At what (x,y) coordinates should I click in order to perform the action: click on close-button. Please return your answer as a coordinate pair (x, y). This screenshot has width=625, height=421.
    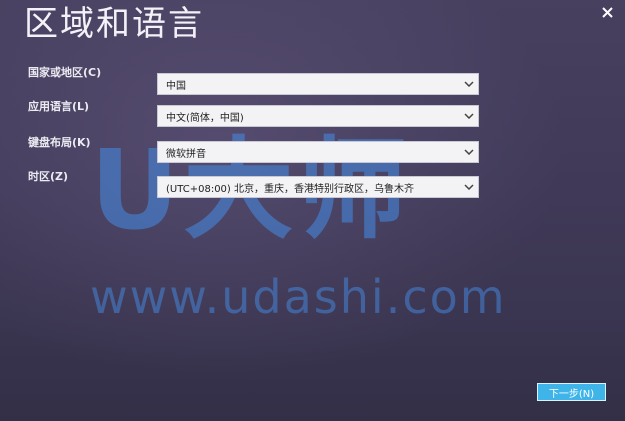
    Looking at the image, I should click on (607, 12).